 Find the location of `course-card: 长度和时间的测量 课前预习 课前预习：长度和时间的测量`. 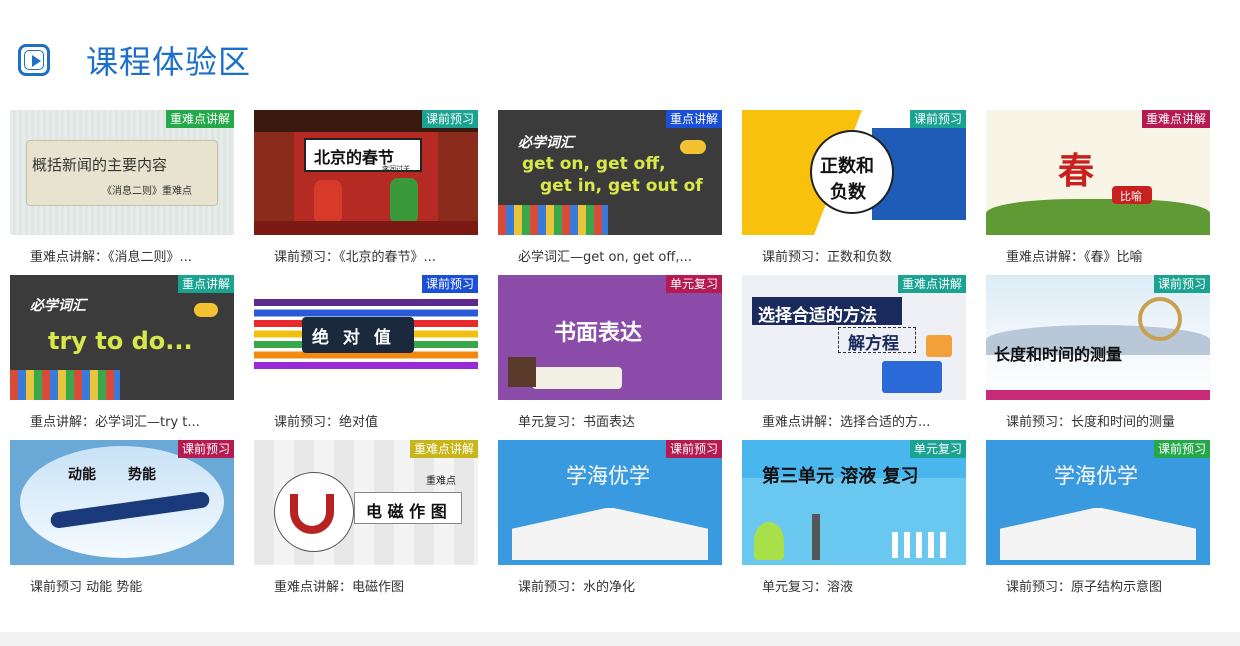

course-card: 长度和时间的测量 课前预习 课前预习：长度和时间的测量 is located at coordinates (1098, 355).